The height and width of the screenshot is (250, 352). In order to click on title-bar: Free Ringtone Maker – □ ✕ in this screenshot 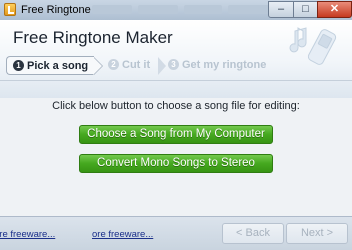, I will do `click(176, 10)`.